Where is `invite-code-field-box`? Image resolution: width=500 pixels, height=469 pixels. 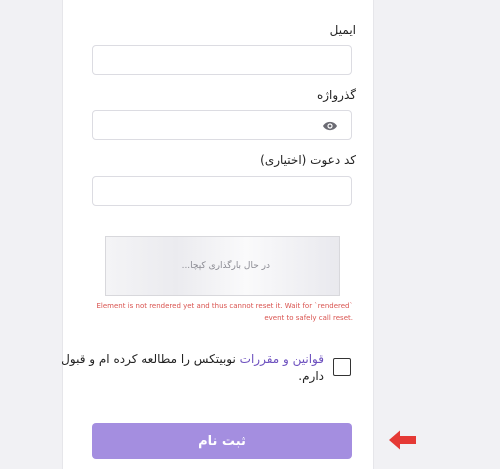 invite-code-field-box is located at coordinates (222, 191).